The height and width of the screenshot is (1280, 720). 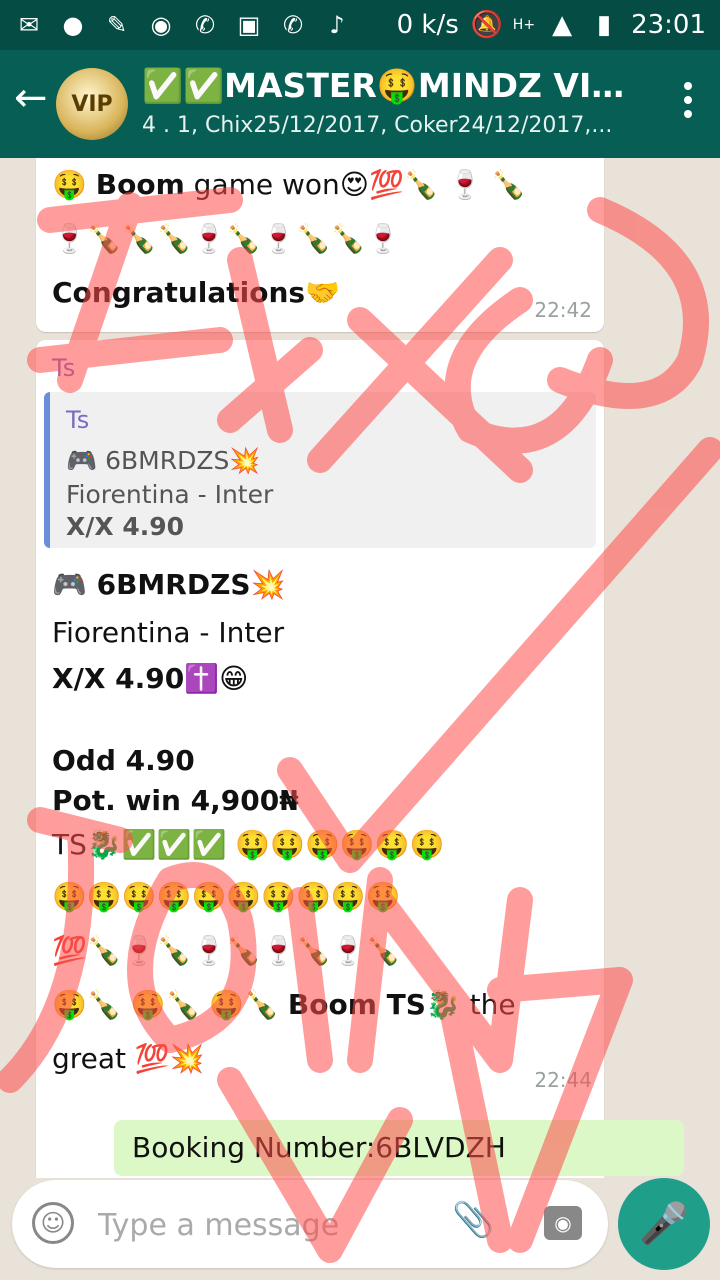 What do you see at coordinates (169, 584) in the screenshot?
I see `message-text: 🎮 6BMRDZS💥` at bounding box center [169, 584].